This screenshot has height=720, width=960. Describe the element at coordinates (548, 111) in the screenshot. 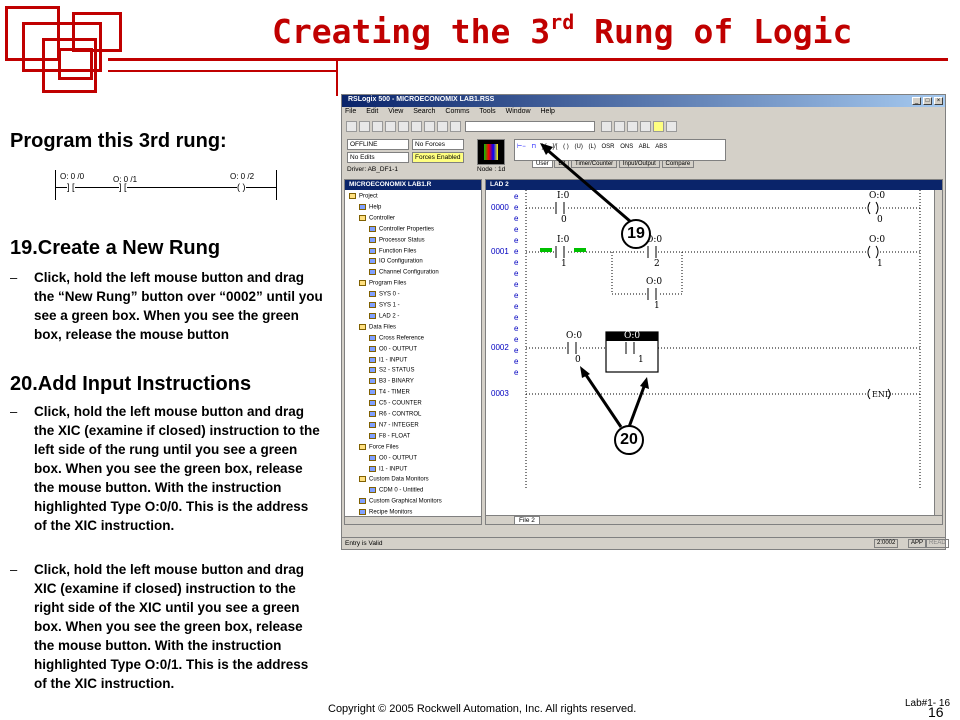

I see `menu-help: Help` at that location.